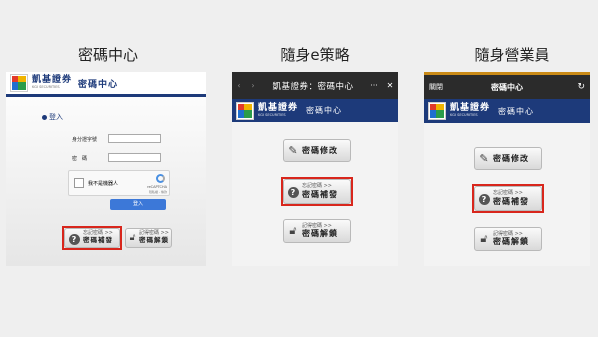 This screenshot has width=598, height=337. Describe the element at coordinates (79, 183) in the screenshot. I see `recaptcha-checkbox` at that location.